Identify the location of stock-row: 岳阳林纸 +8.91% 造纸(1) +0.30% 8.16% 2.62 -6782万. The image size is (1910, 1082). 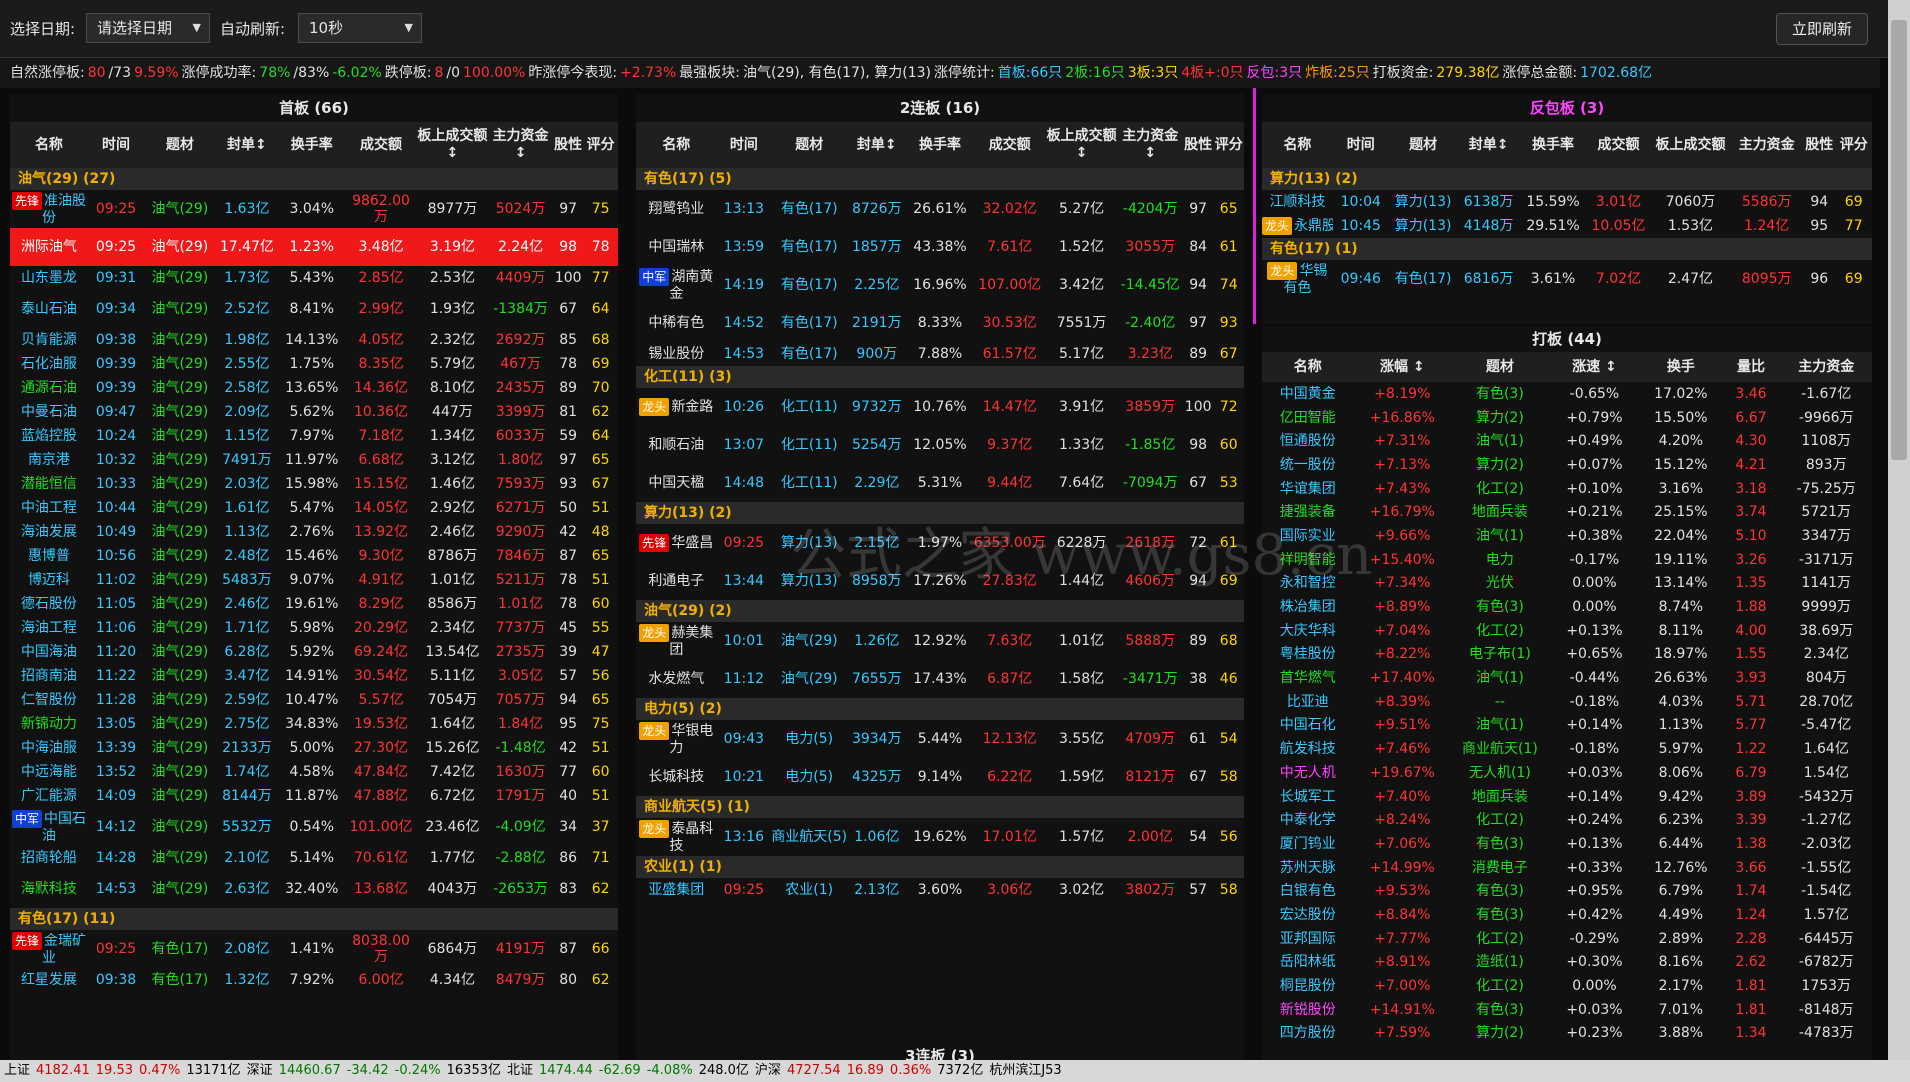
(1567, 963).